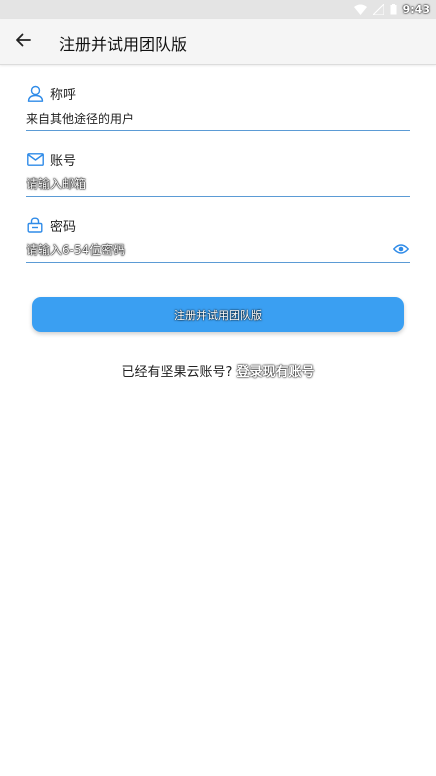  I want to click on name-input, so click(218, 118).